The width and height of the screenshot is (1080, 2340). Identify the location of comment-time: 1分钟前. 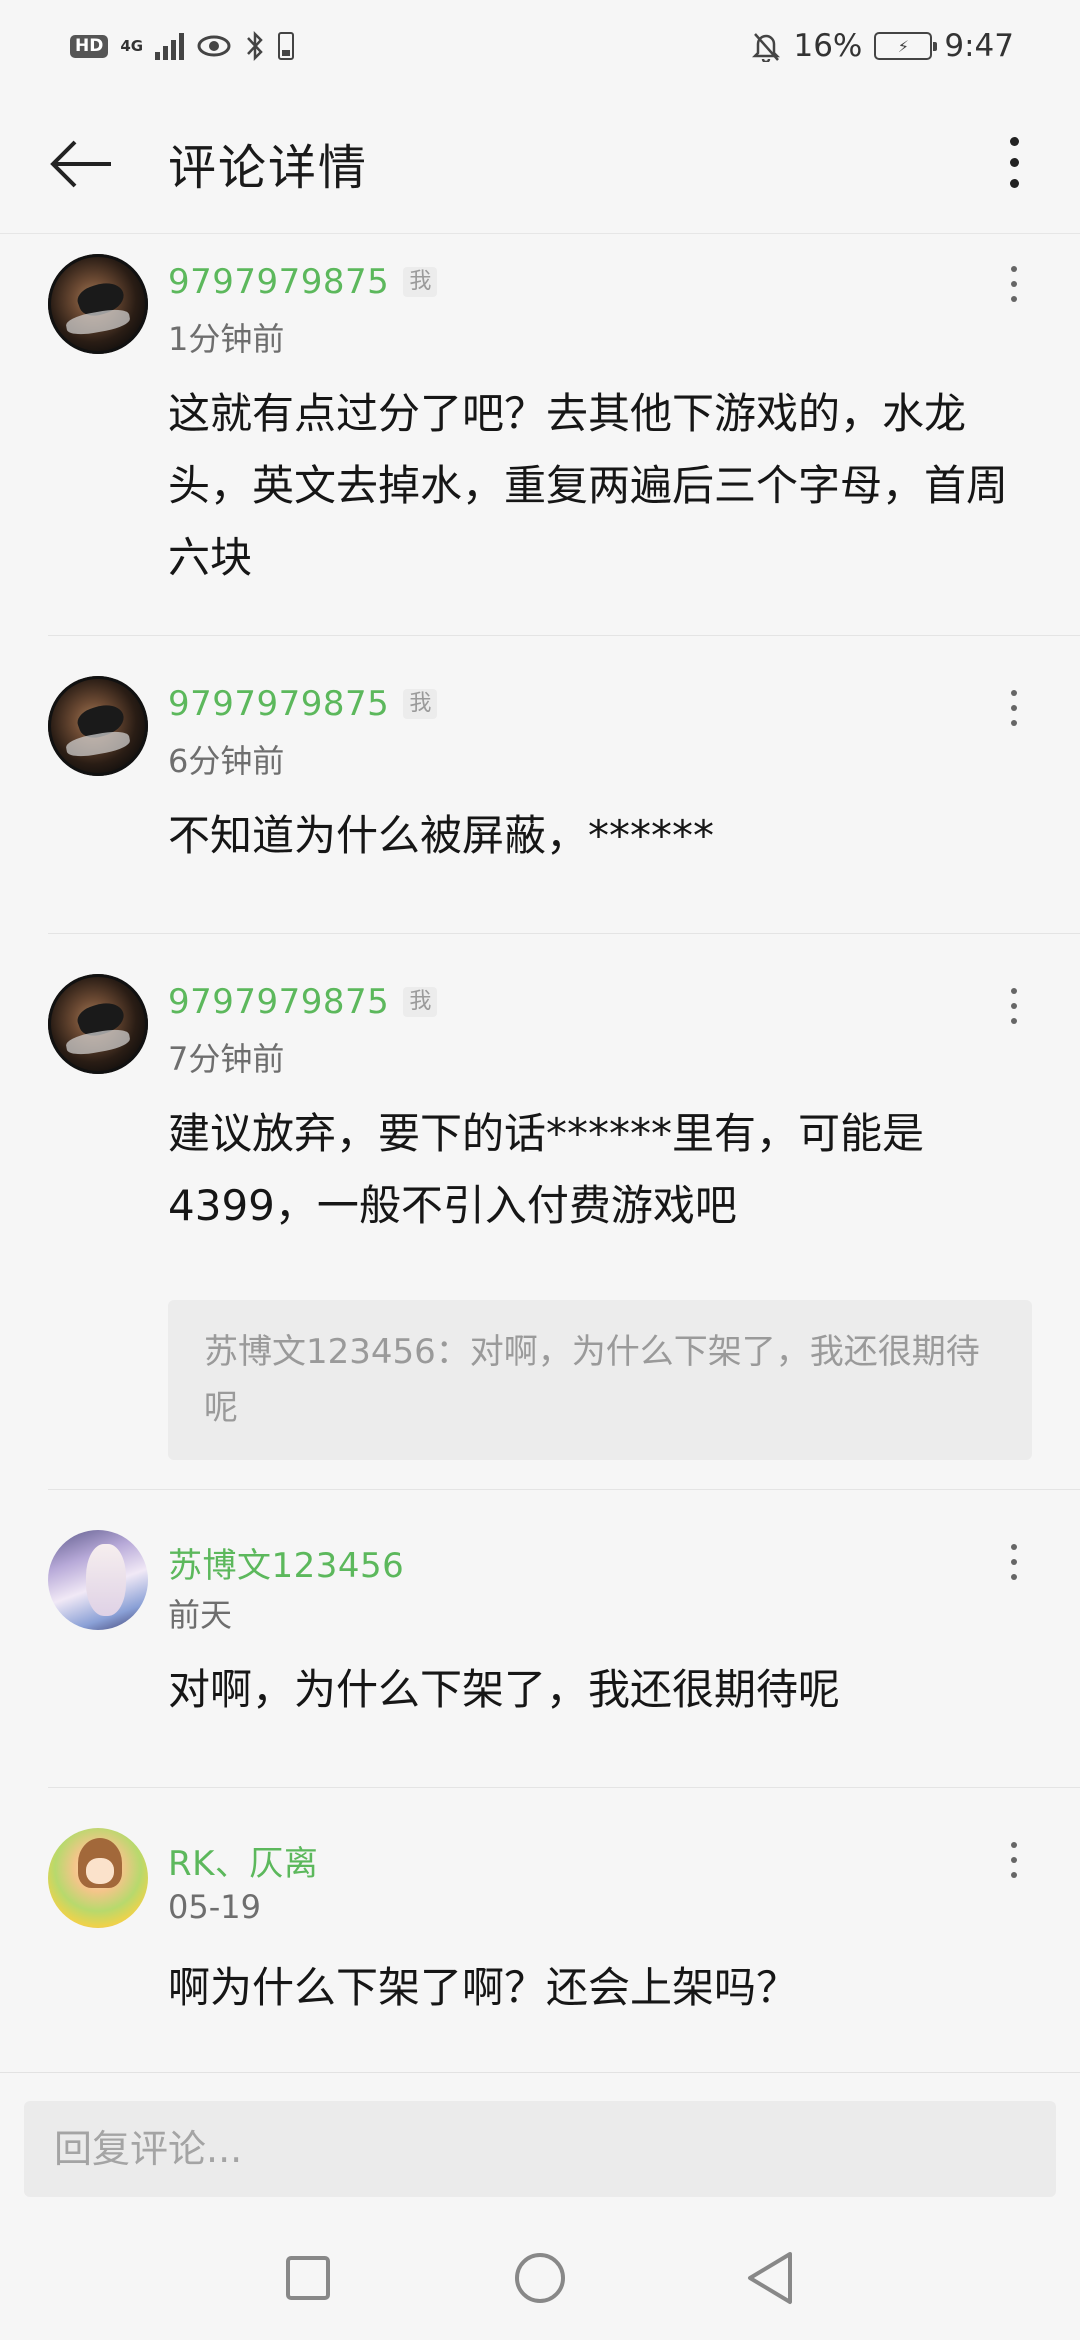
(226, 339).